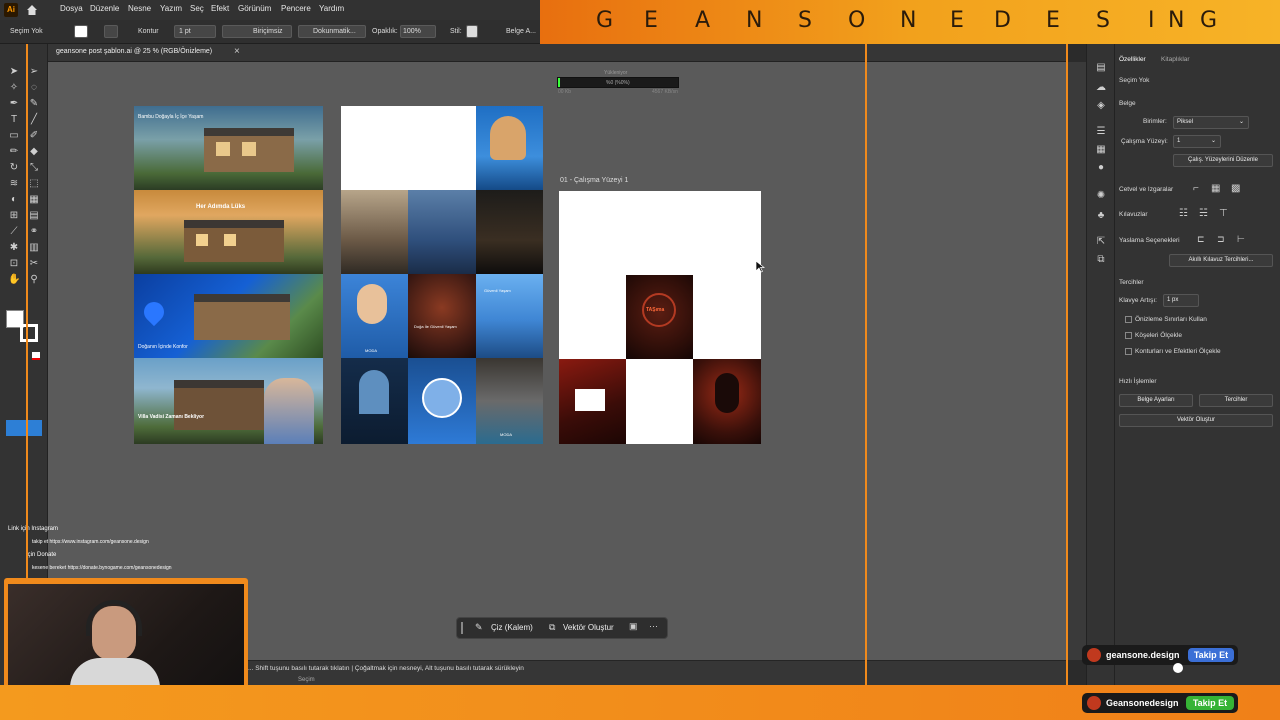 Image resolution: width=1280 pixels, height=720 pixels. What do you see at coordinates (81, 31) in the screenshot?
I see `fill-swatch` at bounding box center [81, 31].